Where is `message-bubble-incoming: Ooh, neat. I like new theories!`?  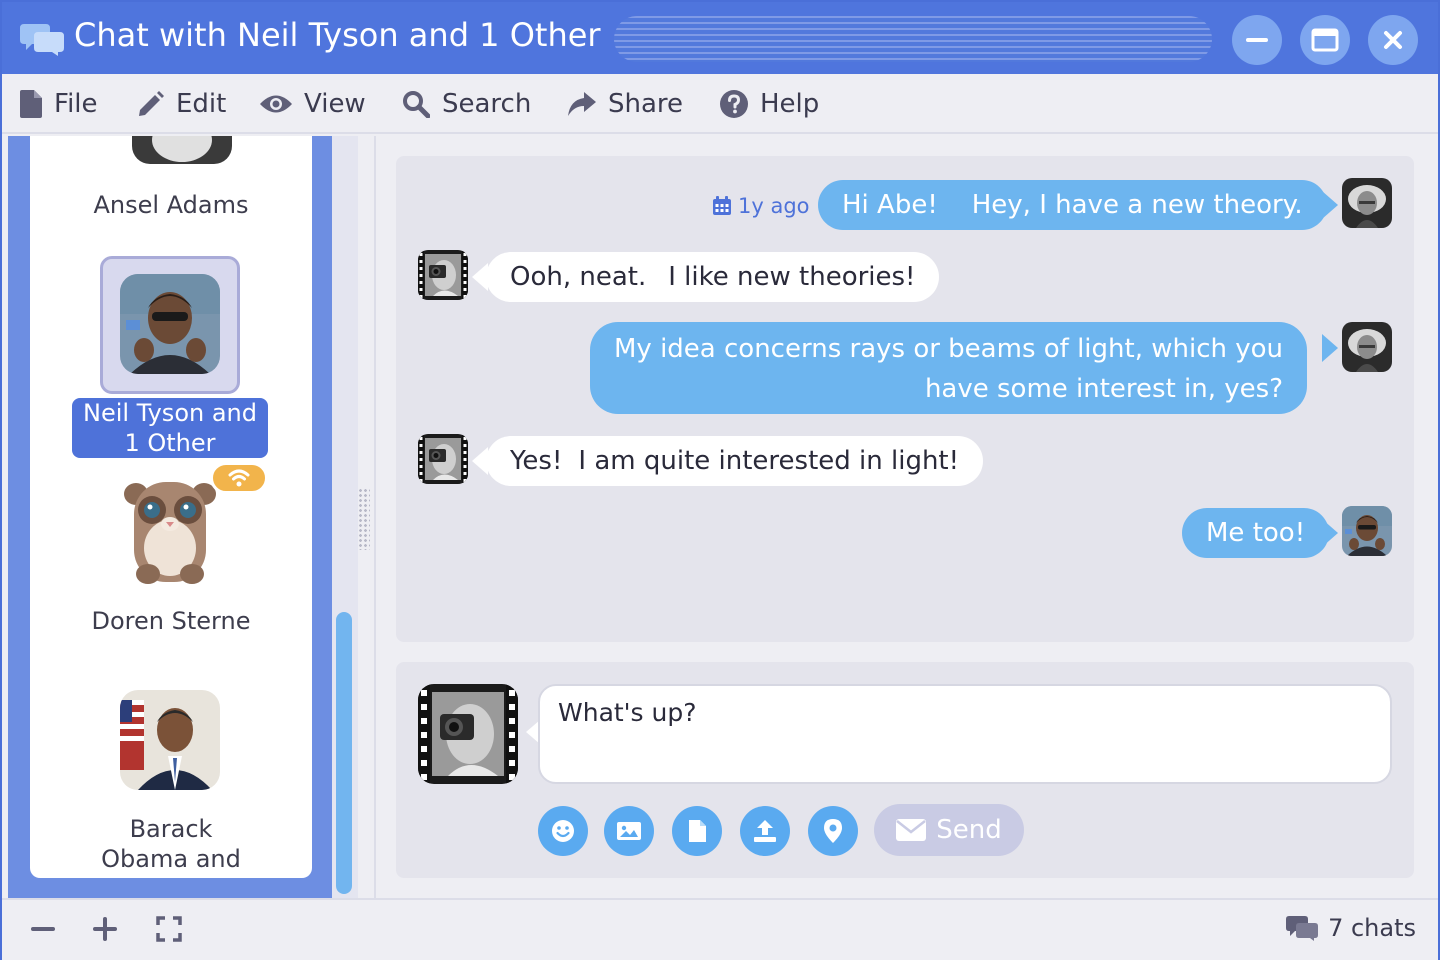 message-bubble-incoming: Ooh, neat. I like new theories! is located at coordinates (713, 277).